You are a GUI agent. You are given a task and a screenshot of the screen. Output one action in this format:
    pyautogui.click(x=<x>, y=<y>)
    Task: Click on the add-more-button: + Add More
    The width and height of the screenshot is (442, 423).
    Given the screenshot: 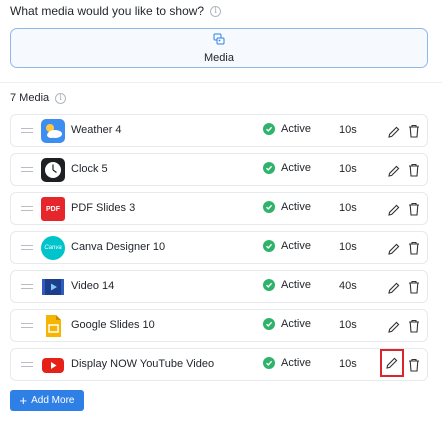 What is the action you would take?
    pyautogui.click(x=47, y=400)
    